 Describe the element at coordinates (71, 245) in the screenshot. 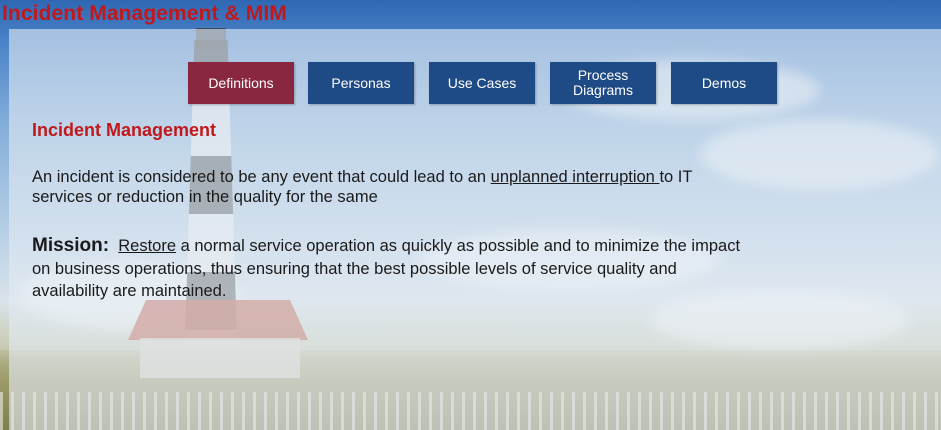

I see `mission-label: Mission:` at that location.